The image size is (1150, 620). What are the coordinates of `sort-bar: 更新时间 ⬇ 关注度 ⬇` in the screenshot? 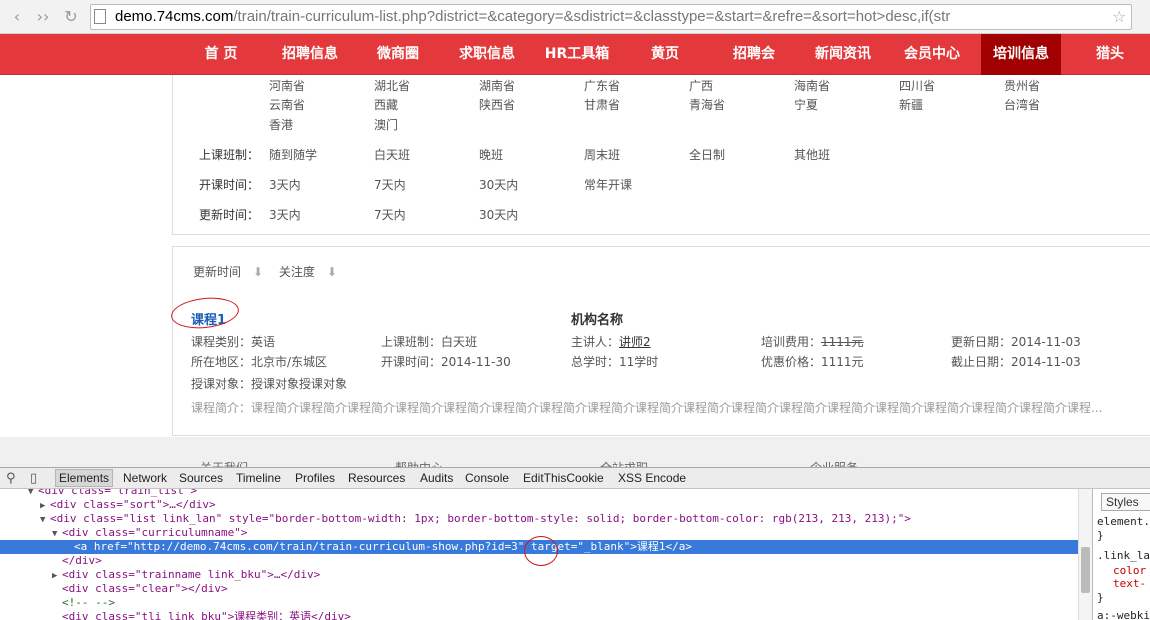 It's located at (271, 271).